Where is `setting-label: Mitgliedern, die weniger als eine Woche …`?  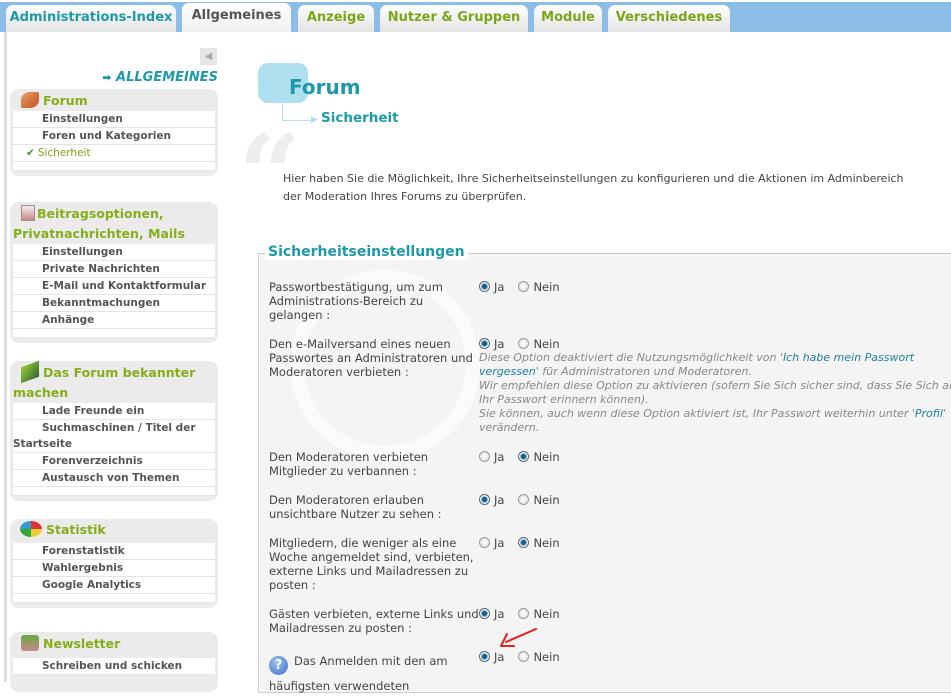 setting-label: Mitgliedern, die weniger als eine Woche … is located at coordinates (371, 564).